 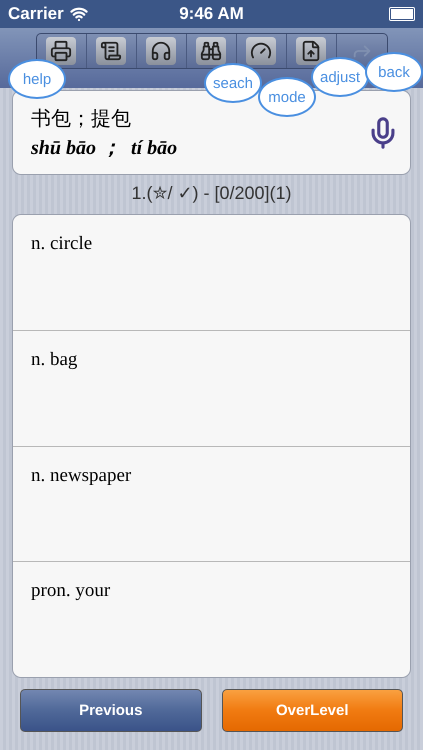 I want to click on pinyin: shū bāo ； tí bāo, so click(x=104, y=148).